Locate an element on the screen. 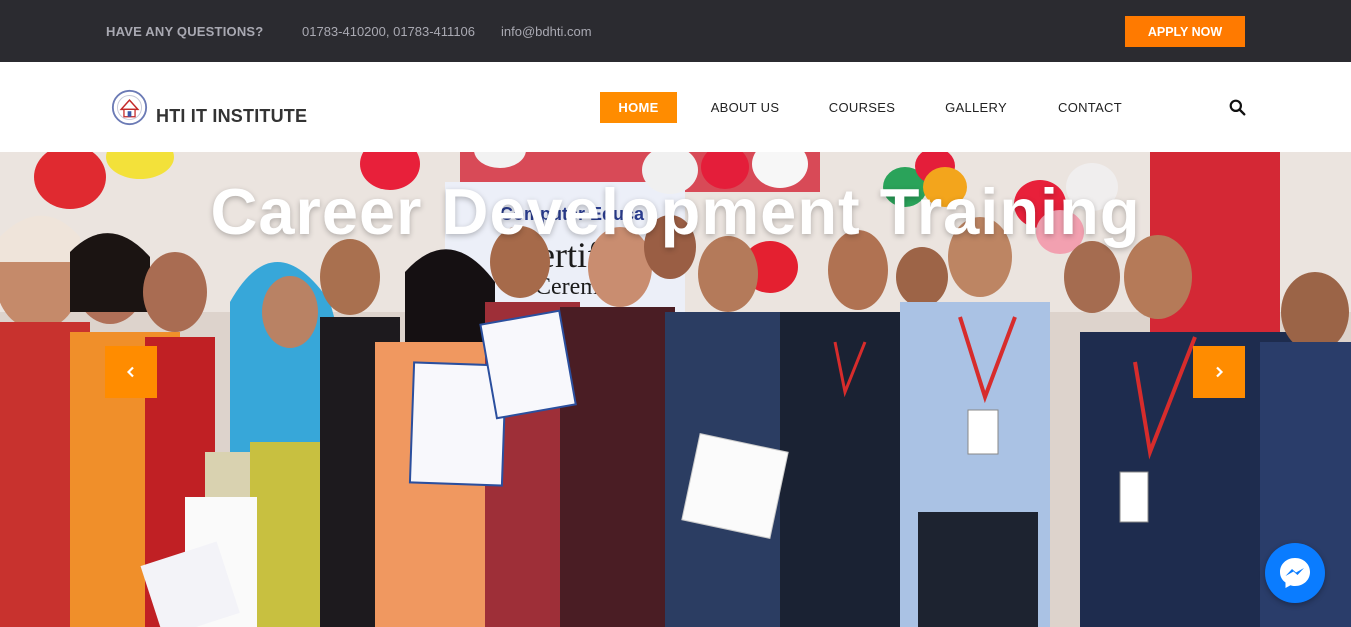  phone-numbers: 01783-410200, 01783-411106 is located at coordinates (388, 31).